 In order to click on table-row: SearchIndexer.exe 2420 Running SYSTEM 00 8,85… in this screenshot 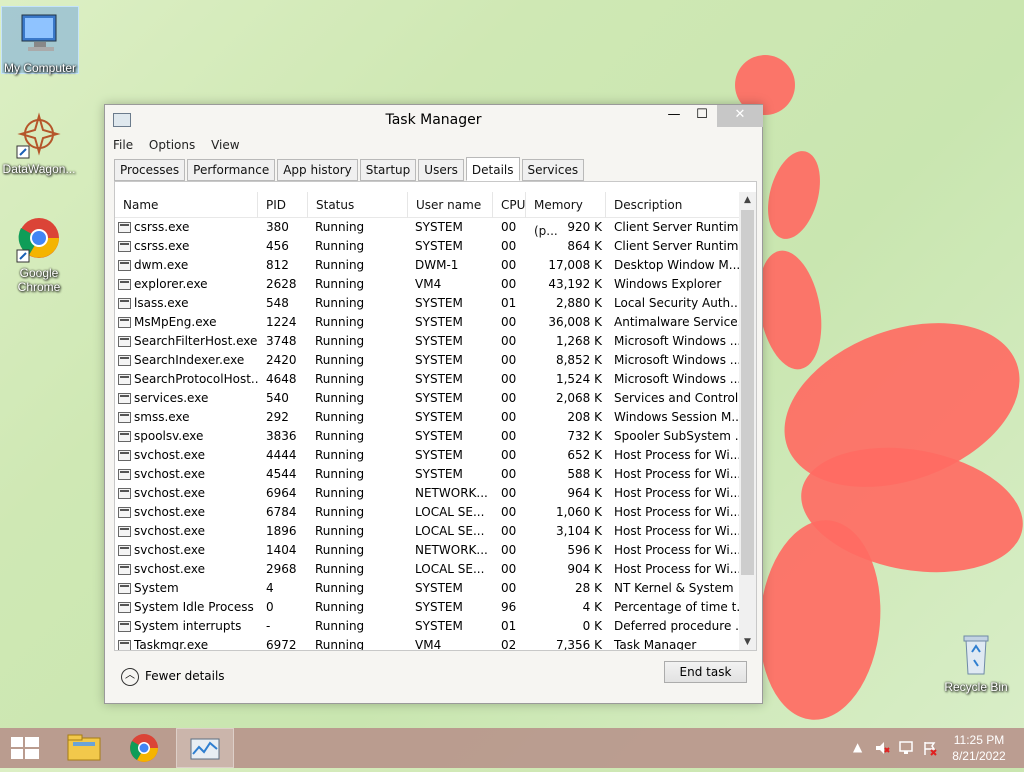, I will do `click(427, 360)`.